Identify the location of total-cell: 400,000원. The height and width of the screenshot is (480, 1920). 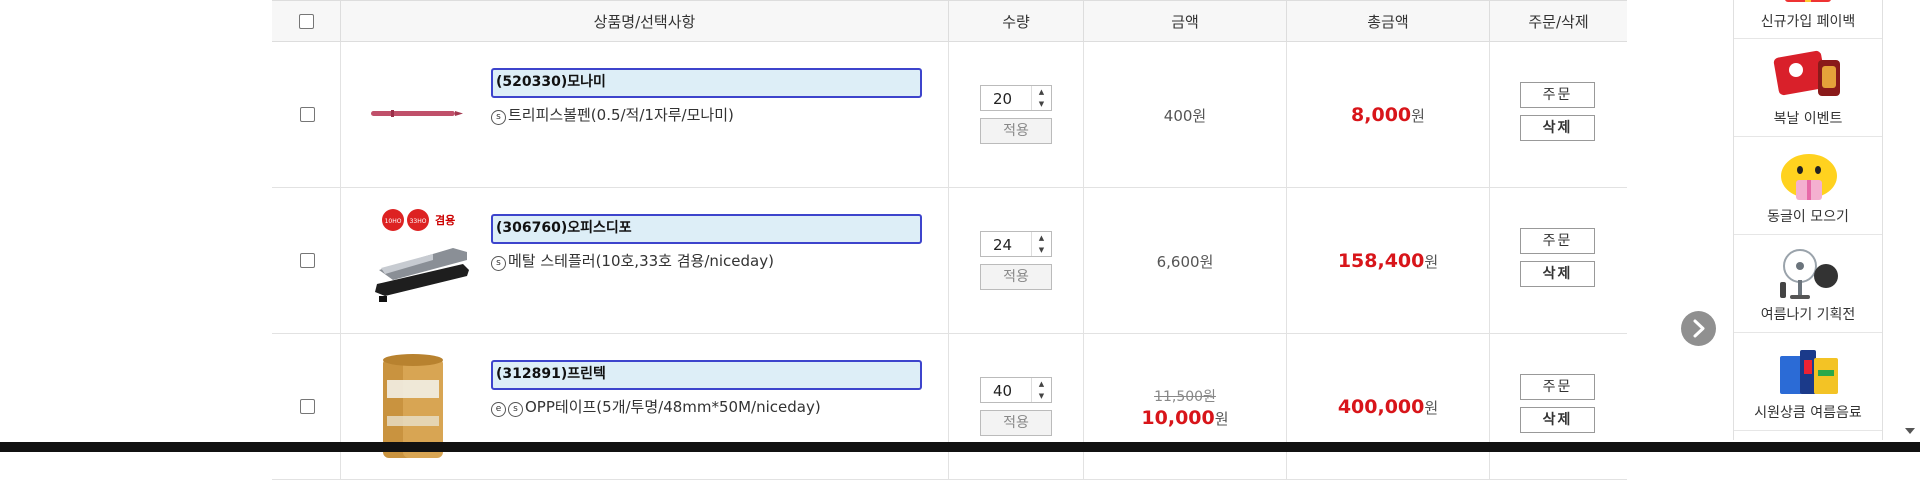
(1388, 406).